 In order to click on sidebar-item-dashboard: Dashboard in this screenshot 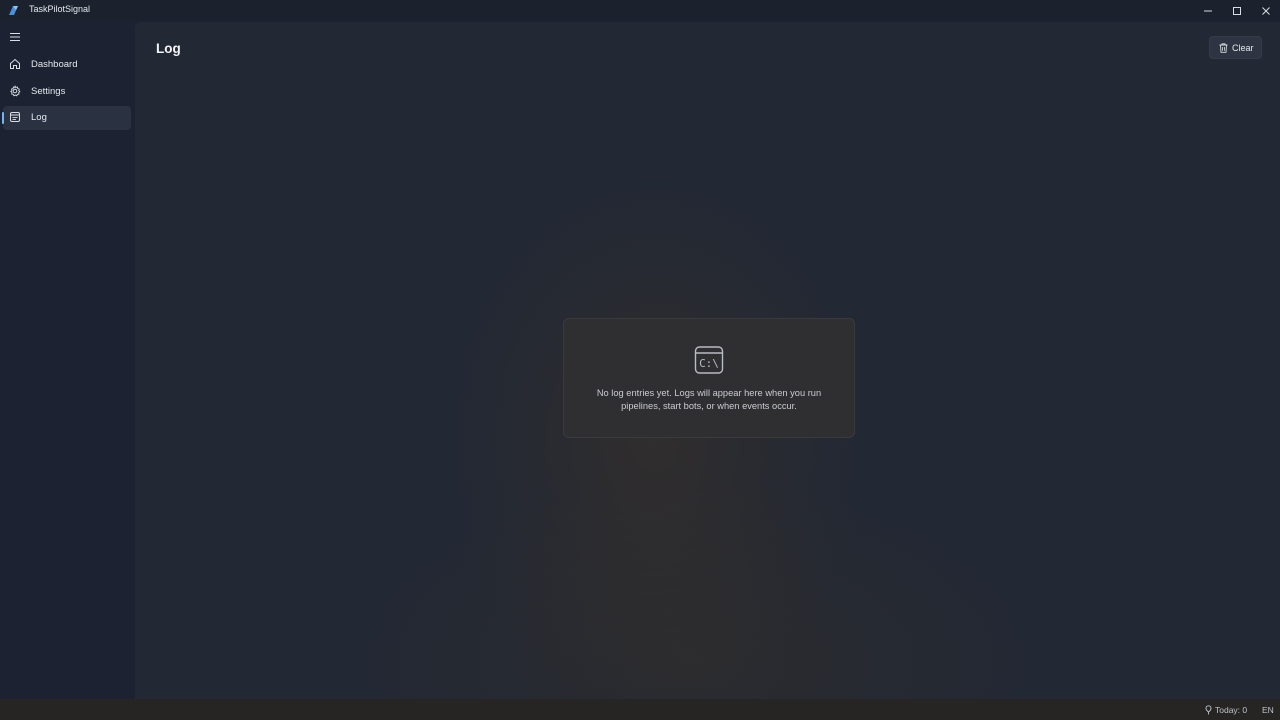, I will do `click(67, 65)`.